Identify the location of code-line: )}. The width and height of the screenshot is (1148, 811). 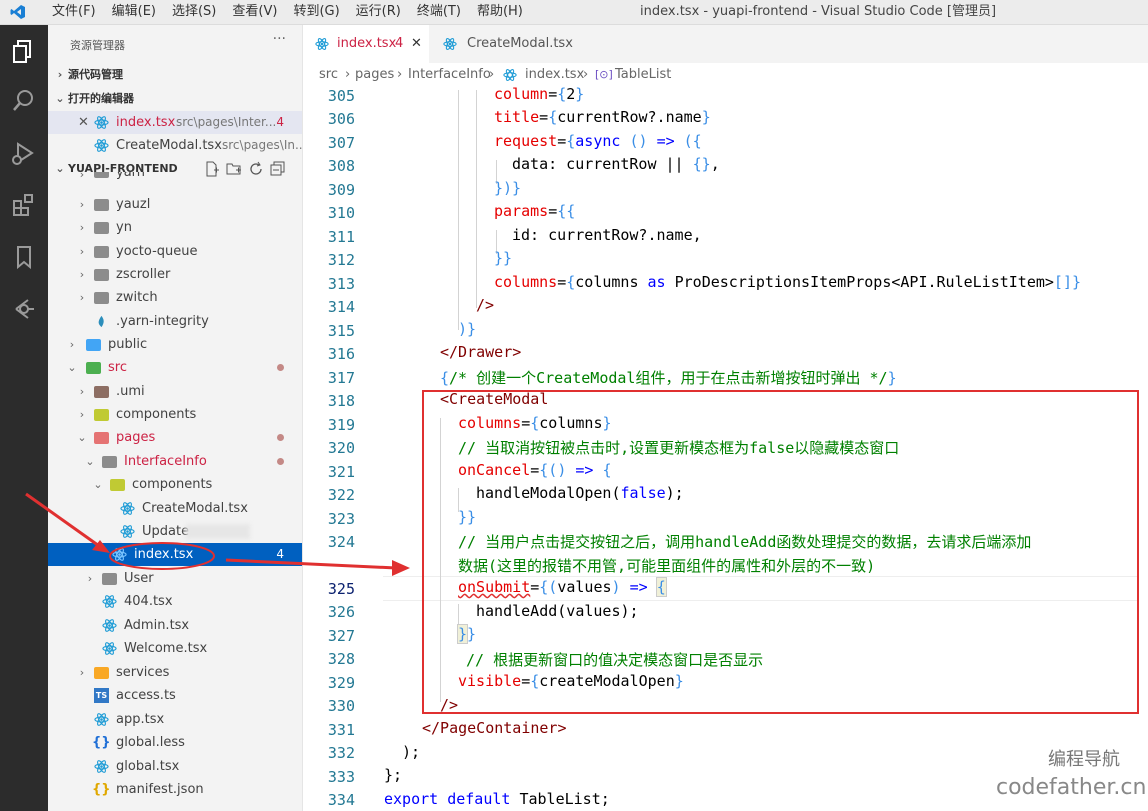
(467, 329).